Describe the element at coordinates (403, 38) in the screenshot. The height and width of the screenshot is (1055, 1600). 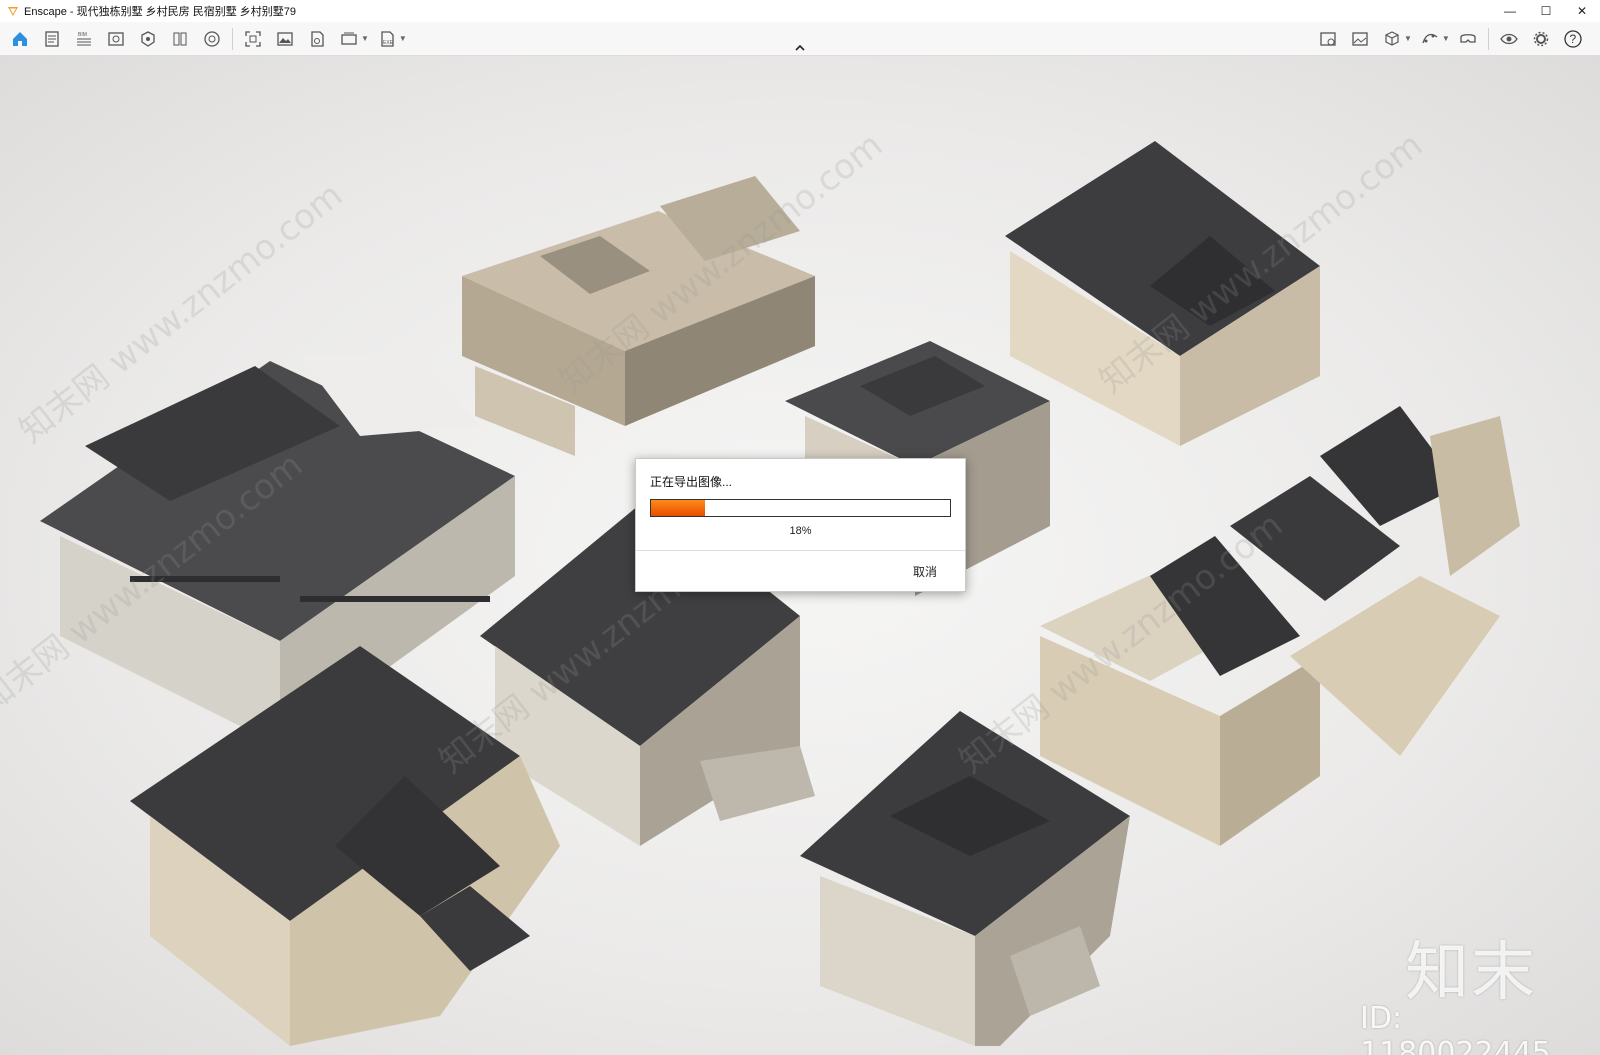
I see `export-dropdown-chevron-icon: ▼` at that location.